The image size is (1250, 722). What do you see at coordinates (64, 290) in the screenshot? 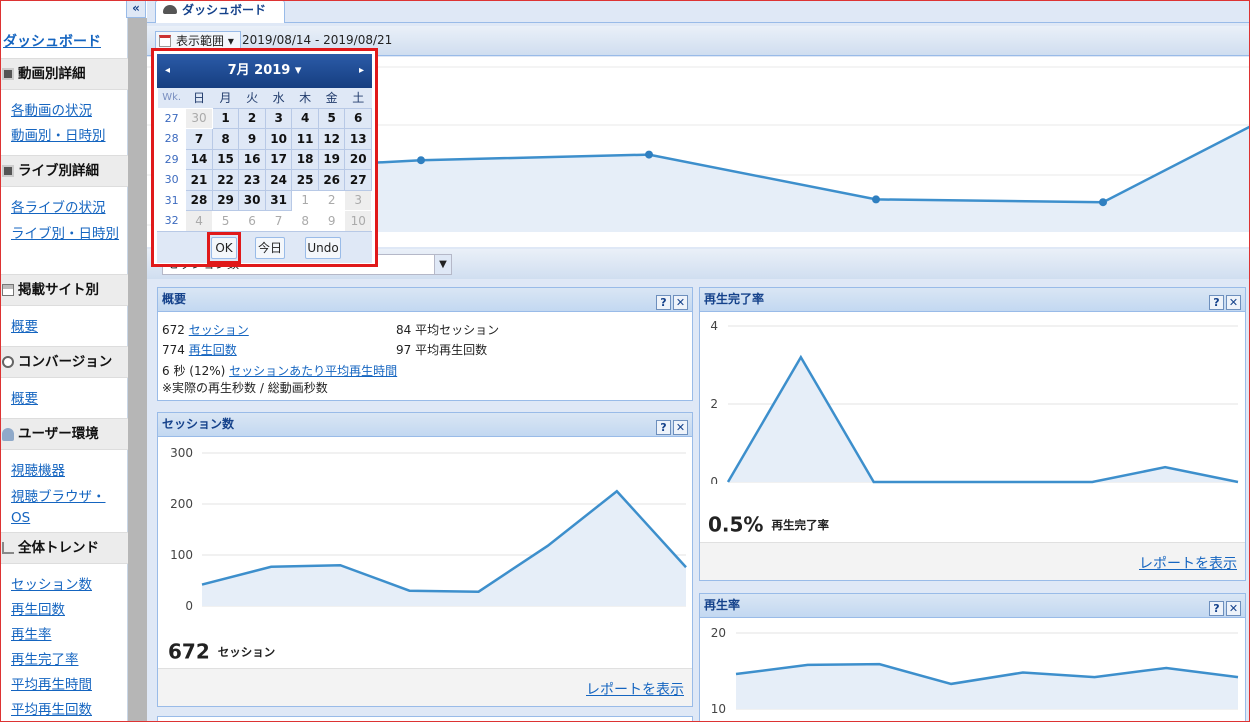
I see `sidebar-section-site: 掲載サイト別` at bounding box center [64, 290].